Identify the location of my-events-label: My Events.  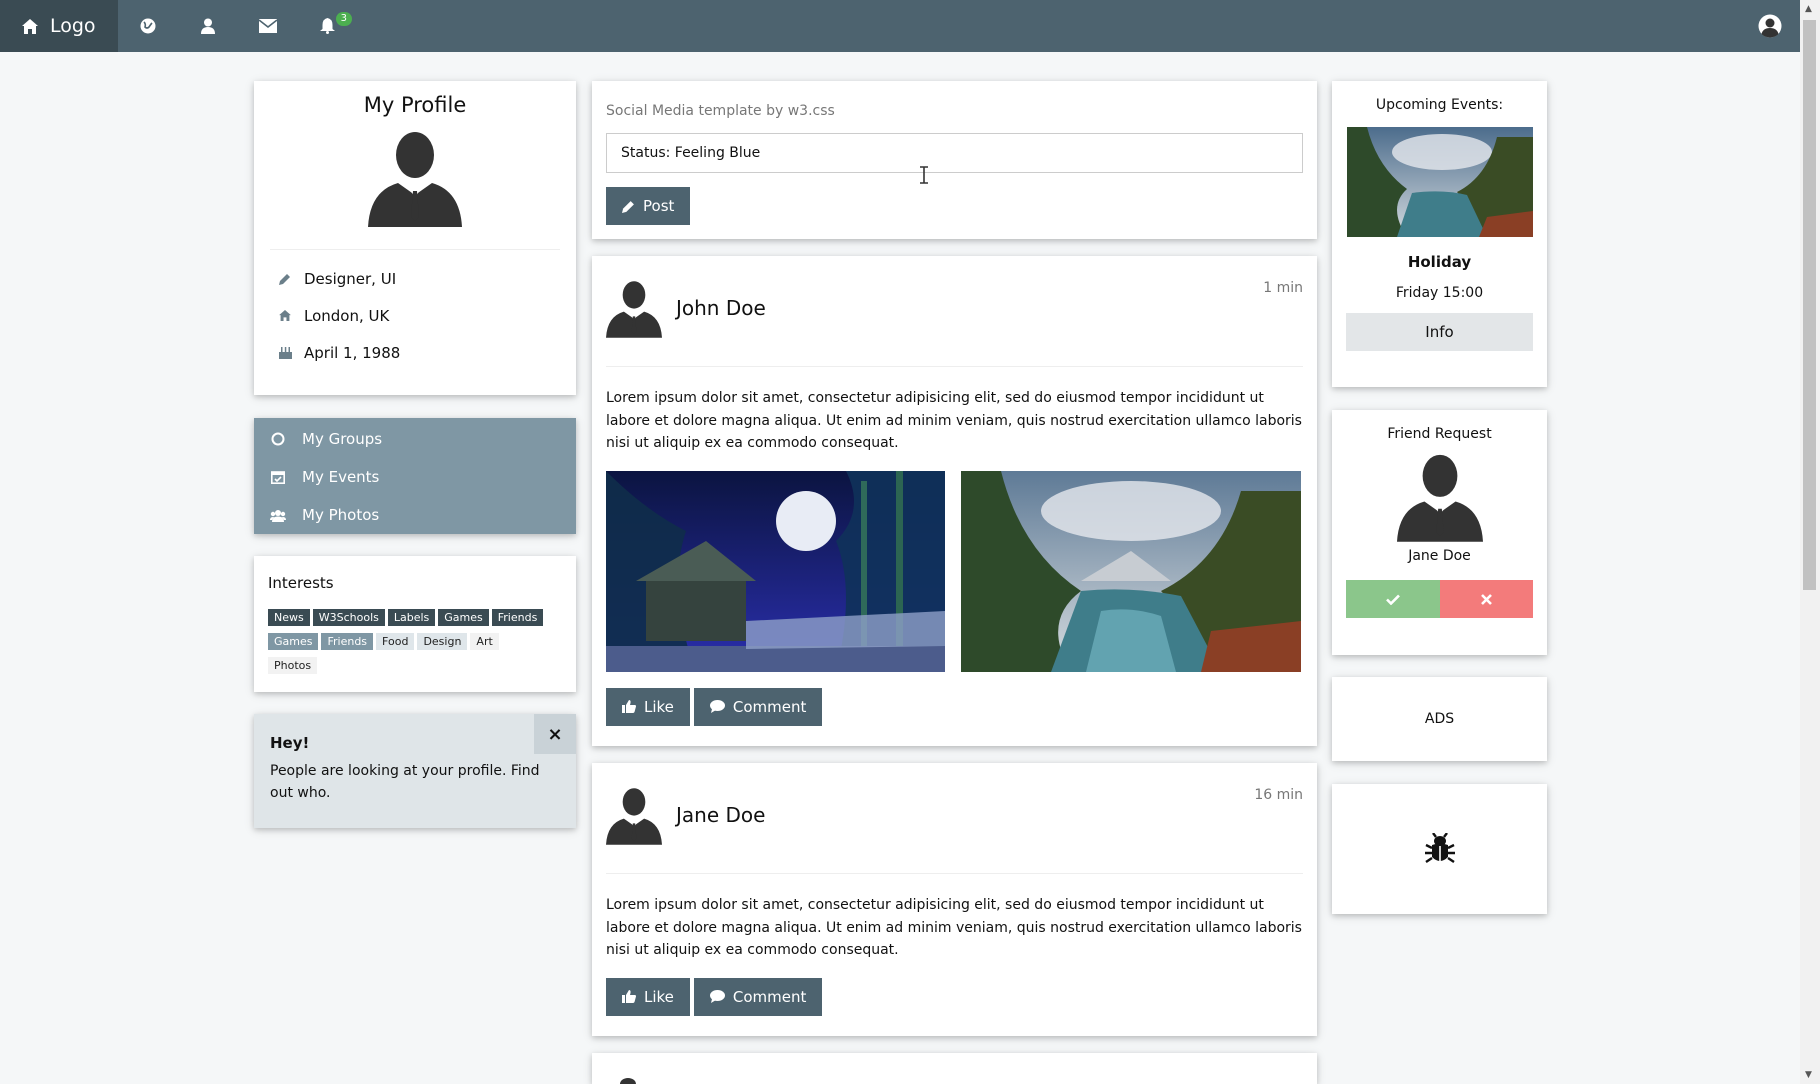
(341, 477).